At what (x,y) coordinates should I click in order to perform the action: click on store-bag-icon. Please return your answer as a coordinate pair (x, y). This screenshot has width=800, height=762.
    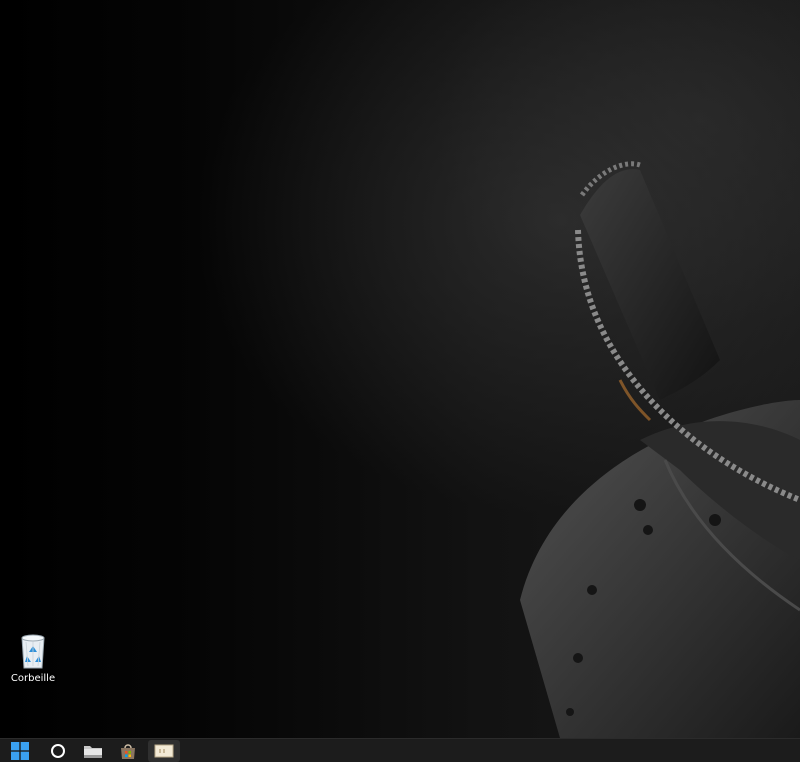
    Looking at the image, I should click on (128, 751).